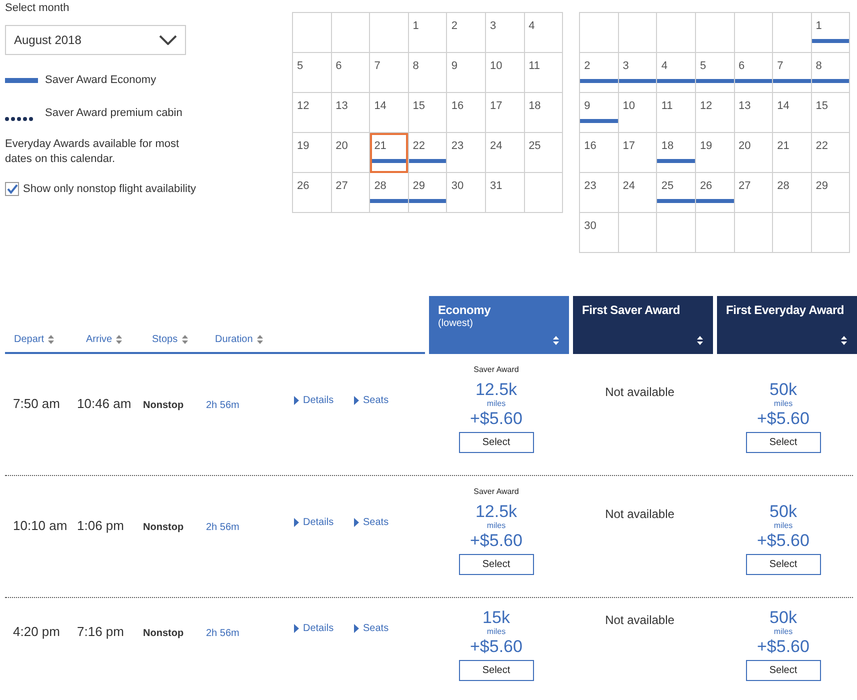  I want to click on legend-label: Saver Award premium cabin, so click(113, 113).